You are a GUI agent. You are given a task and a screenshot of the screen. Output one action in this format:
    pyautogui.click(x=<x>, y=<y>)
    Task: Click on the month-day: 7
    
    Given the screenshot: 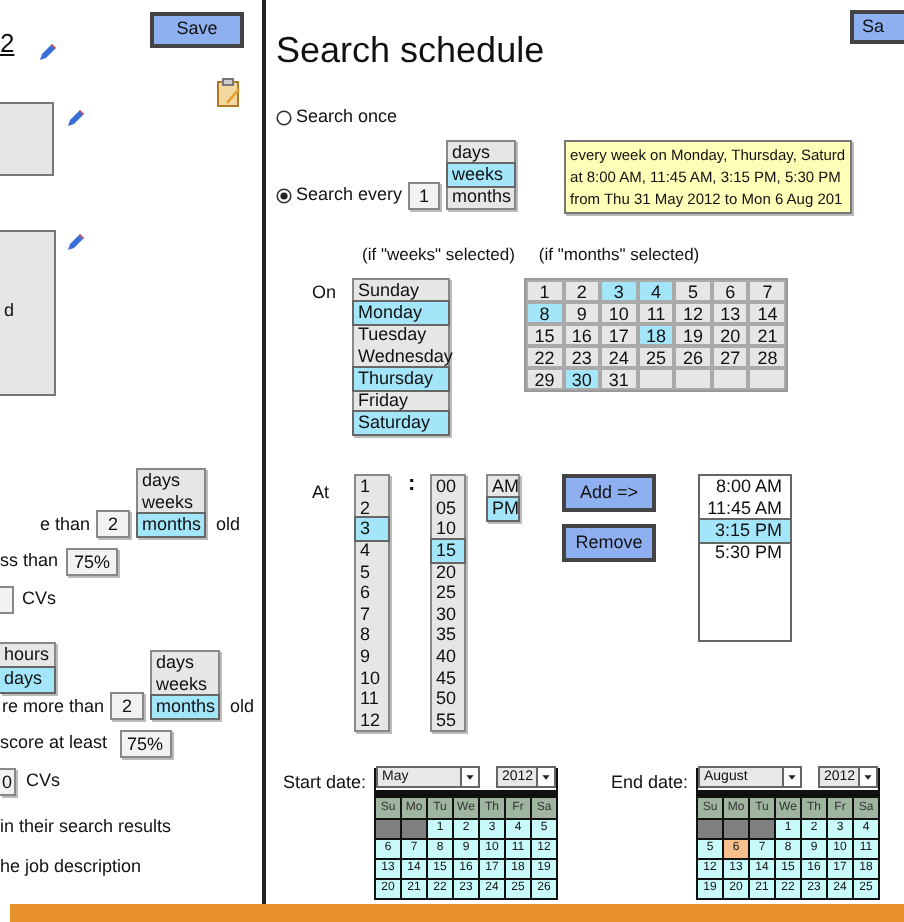 What is the action you would take?
    pyautogui.click(x=767, y=291)
    